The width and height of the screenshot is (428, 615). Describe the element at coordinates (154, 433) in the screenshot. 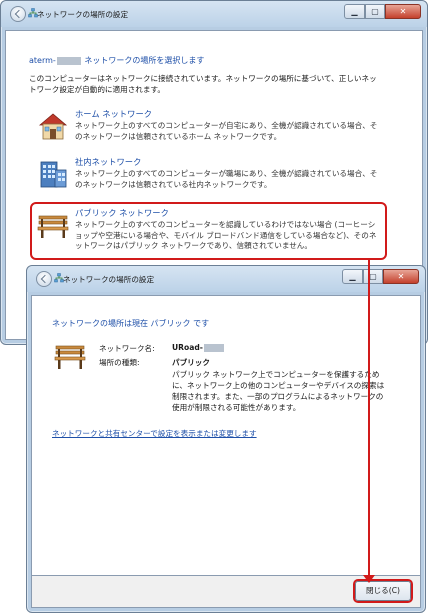

I see `network-sharing-center-link: ネットワークと共有センターで設定を表示または変更します` at that location.